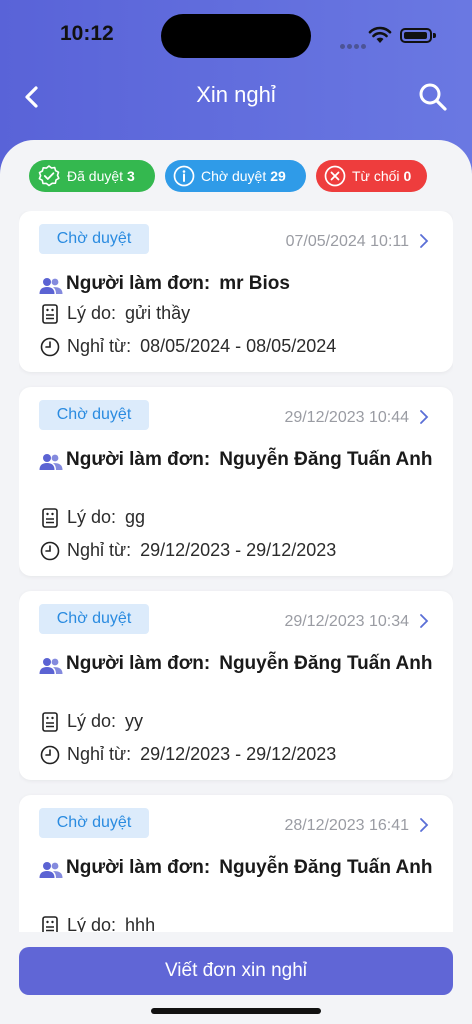 The width and height of the screenshot is (472, 1024). Describe the element at coordinates (278, 176) in the screenshot. I see `filter-pending-count: 29` at that location.